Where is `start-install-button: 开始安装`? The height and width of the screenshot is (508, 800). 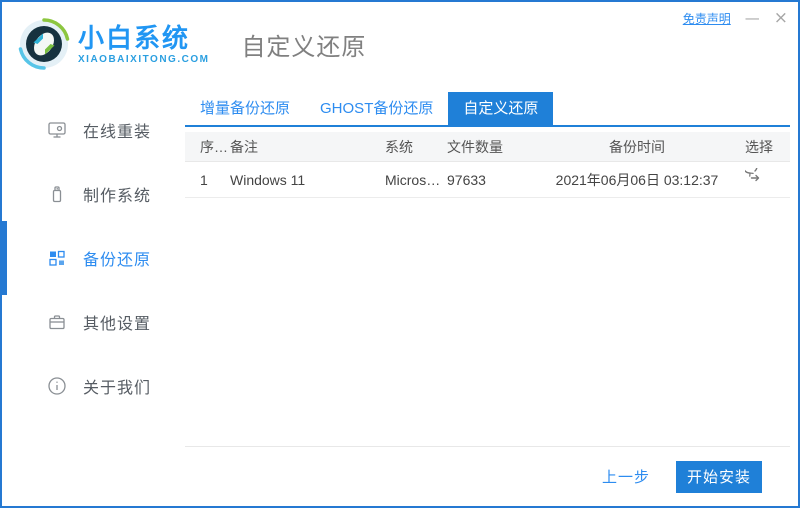 start-install-button: 开始安装 is located at coordinates (719, 476).